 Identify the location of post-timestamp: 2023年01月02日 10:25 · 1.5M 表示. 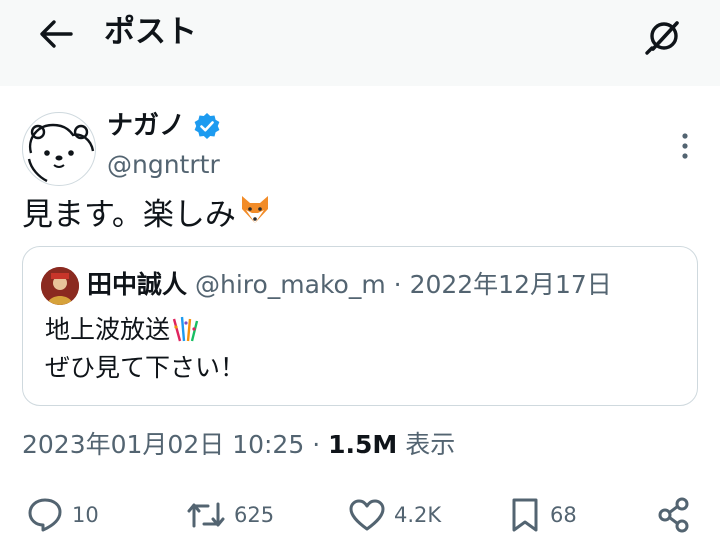
(238, 445).